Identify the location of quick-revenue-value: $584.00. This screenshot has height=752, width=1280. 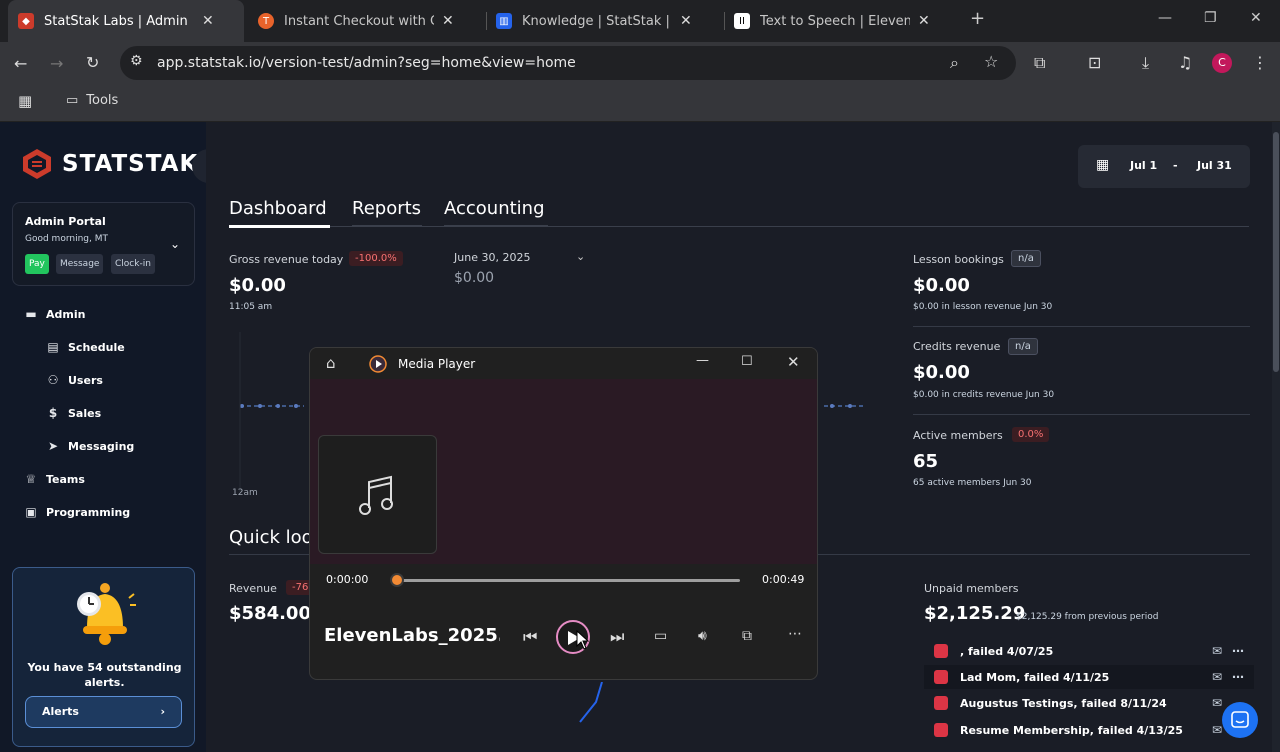
(270, 613).